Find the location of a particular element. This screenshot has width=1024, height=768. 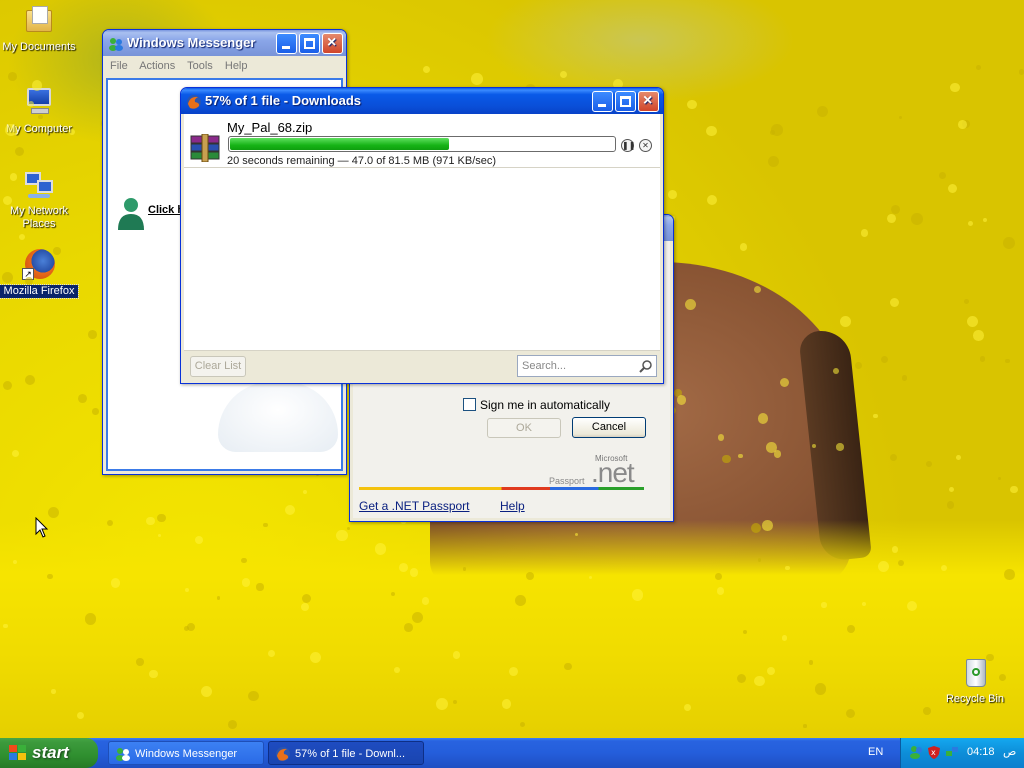

task-windows-messenger: Windows Messenger is located at coordinates (186, 753).